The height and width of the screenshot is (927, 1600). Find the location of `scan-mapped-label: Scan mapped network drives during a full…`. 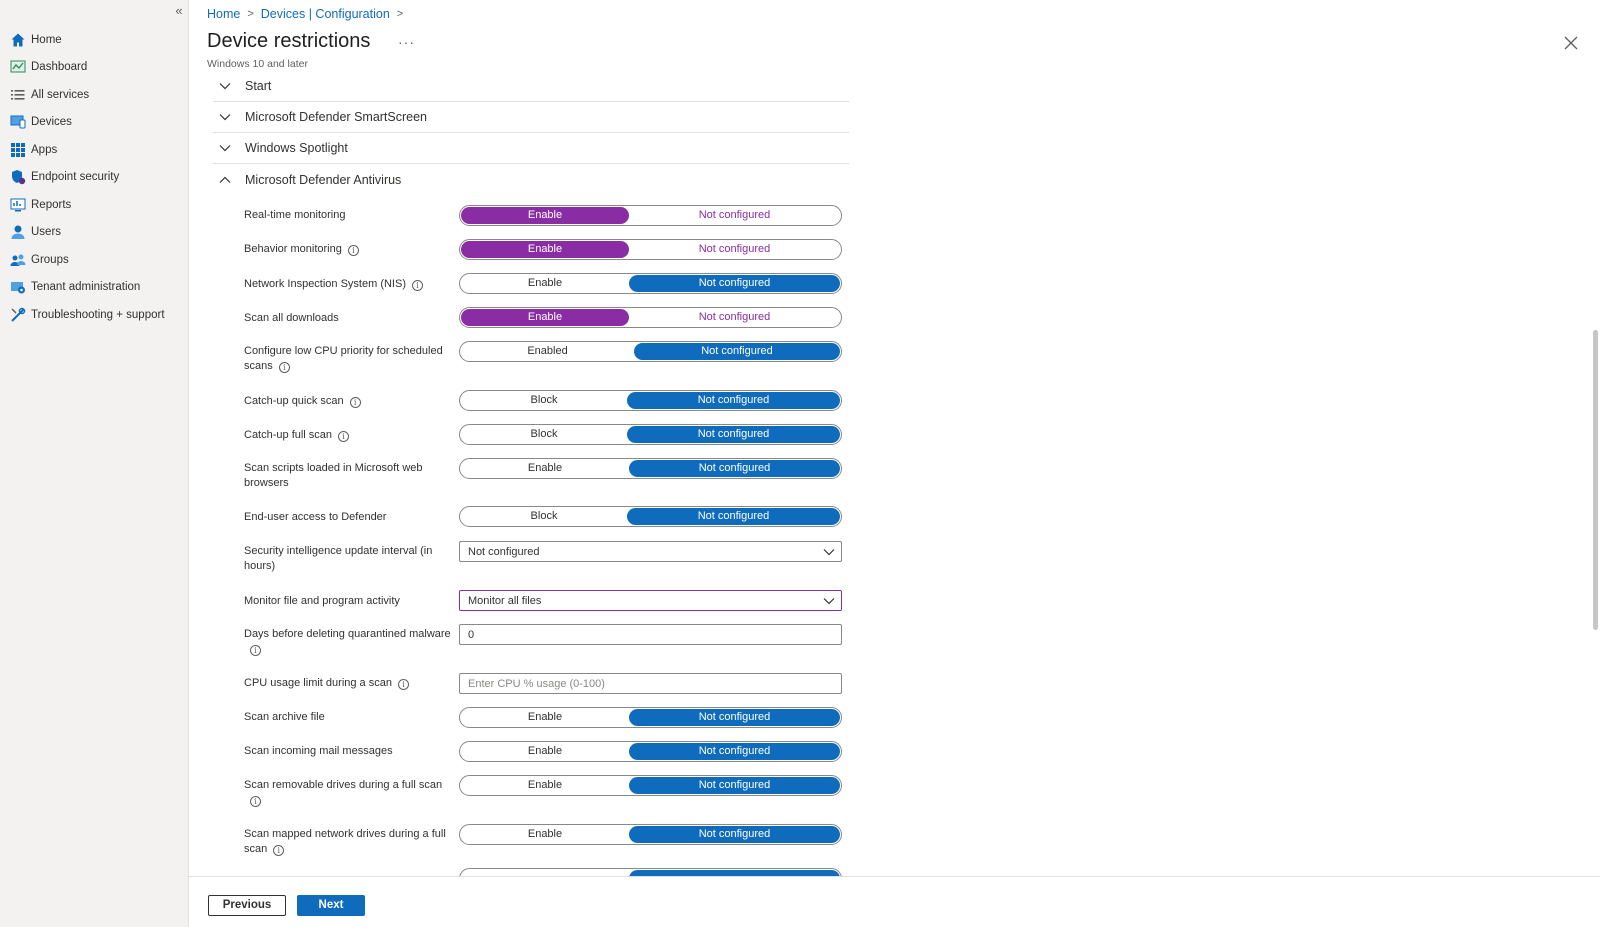

scan-mapped-label: Scan mapped network drives during a full… is located at coordinates (349, 842).